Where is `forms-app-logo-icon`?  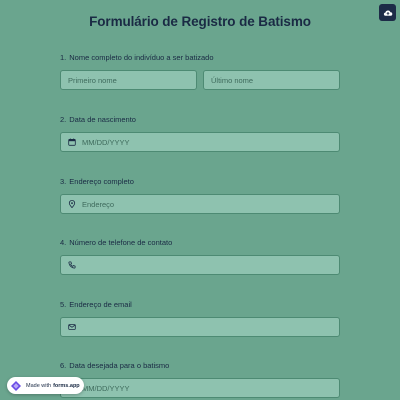 forms-app-logo-icon is located at coordinates (16, 385).